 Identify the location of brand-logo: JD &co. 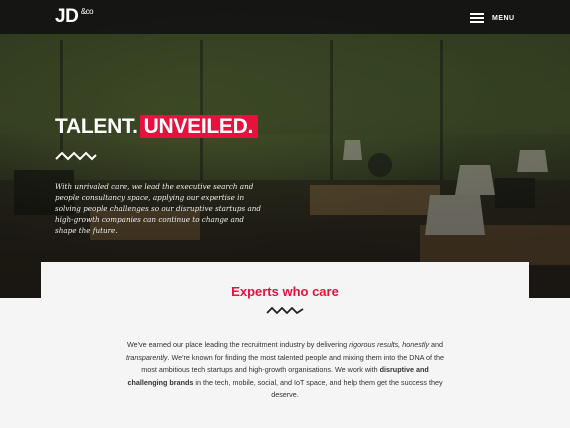
(74, 17).